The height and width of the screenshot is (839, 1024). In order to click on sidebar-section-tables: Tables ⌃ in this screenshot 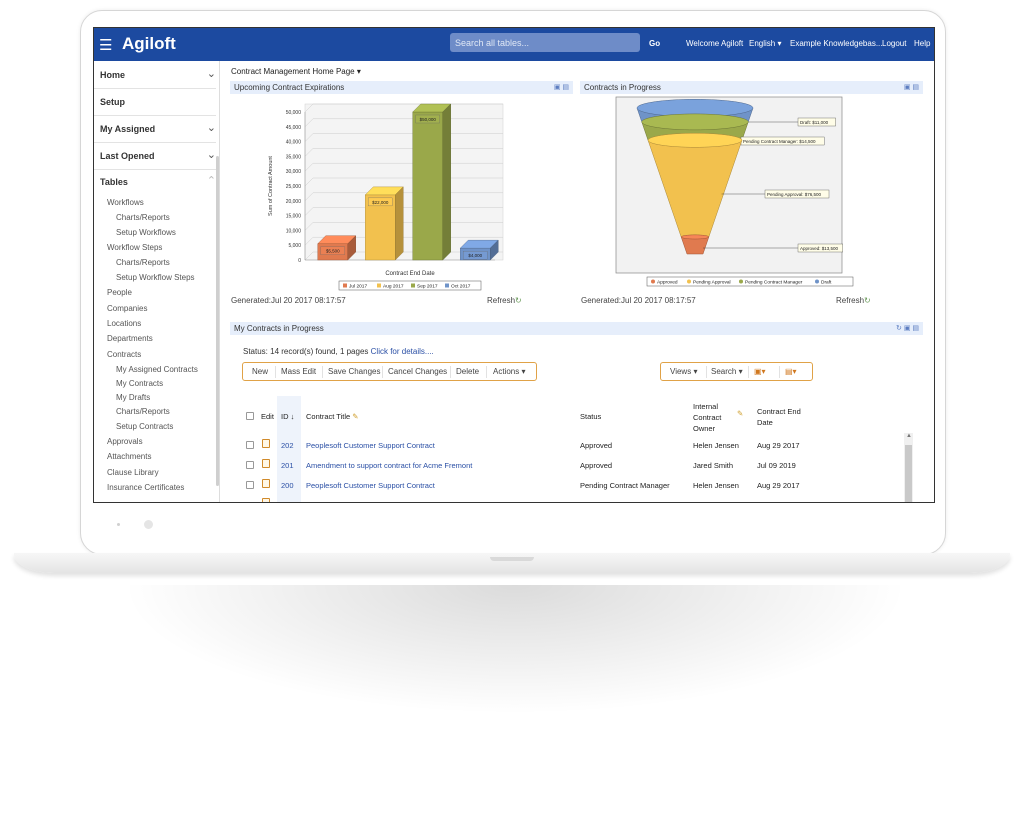, I will do `click(158, 181)`.